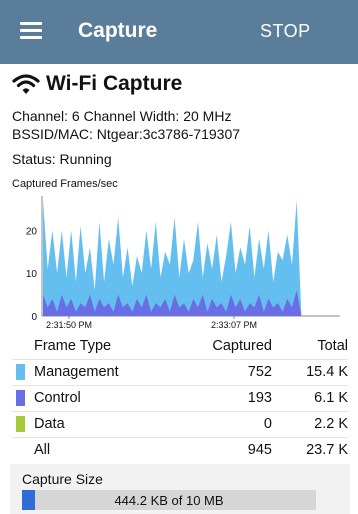 Image resolution: width=358 pixels, height=514 pixels. Describe the element at coordinates (32, 231) in the screenshot. I see `y-tick-label: 20` at that location.